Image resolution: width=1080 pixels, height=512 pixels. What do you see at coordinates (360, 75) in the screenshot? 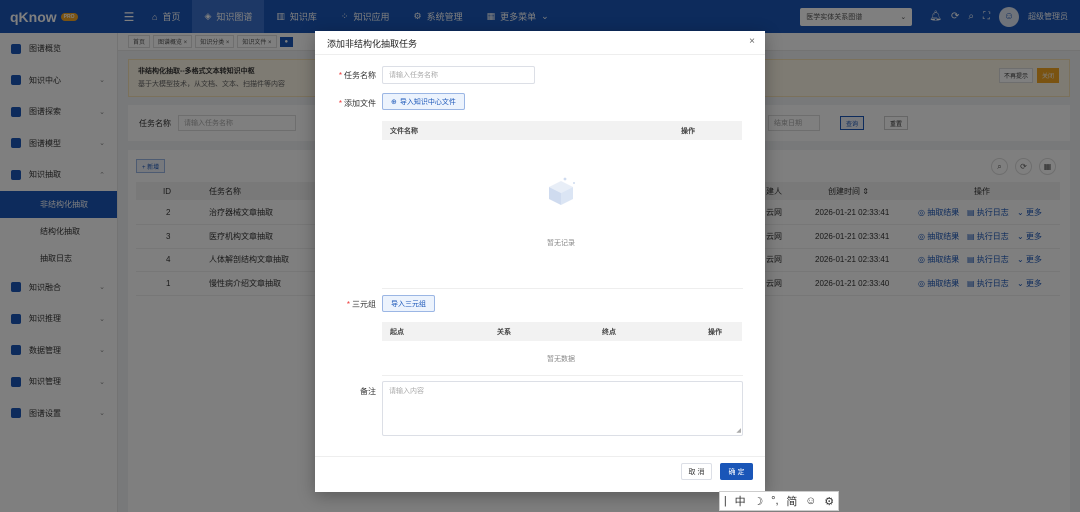
I see `label-text: 任务名称` at bounding box center [360, 75].